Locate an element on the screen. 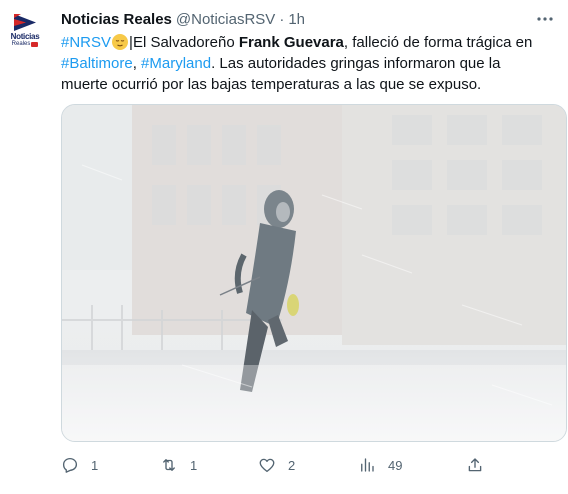 This screenshot has width=568, height=494. share-icon is located at coordinates (475, 465).